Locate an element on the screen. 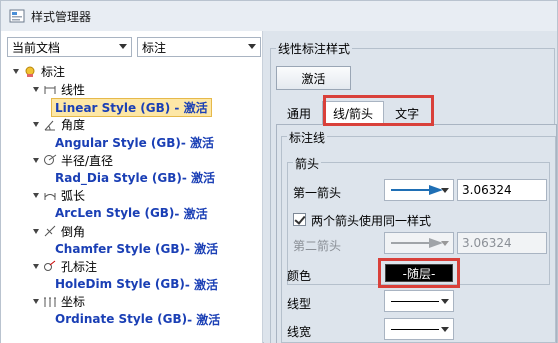 The width and height of the screenshot is (558, 343). tree-group-label: 角度 is located at coordinates (73, 125).